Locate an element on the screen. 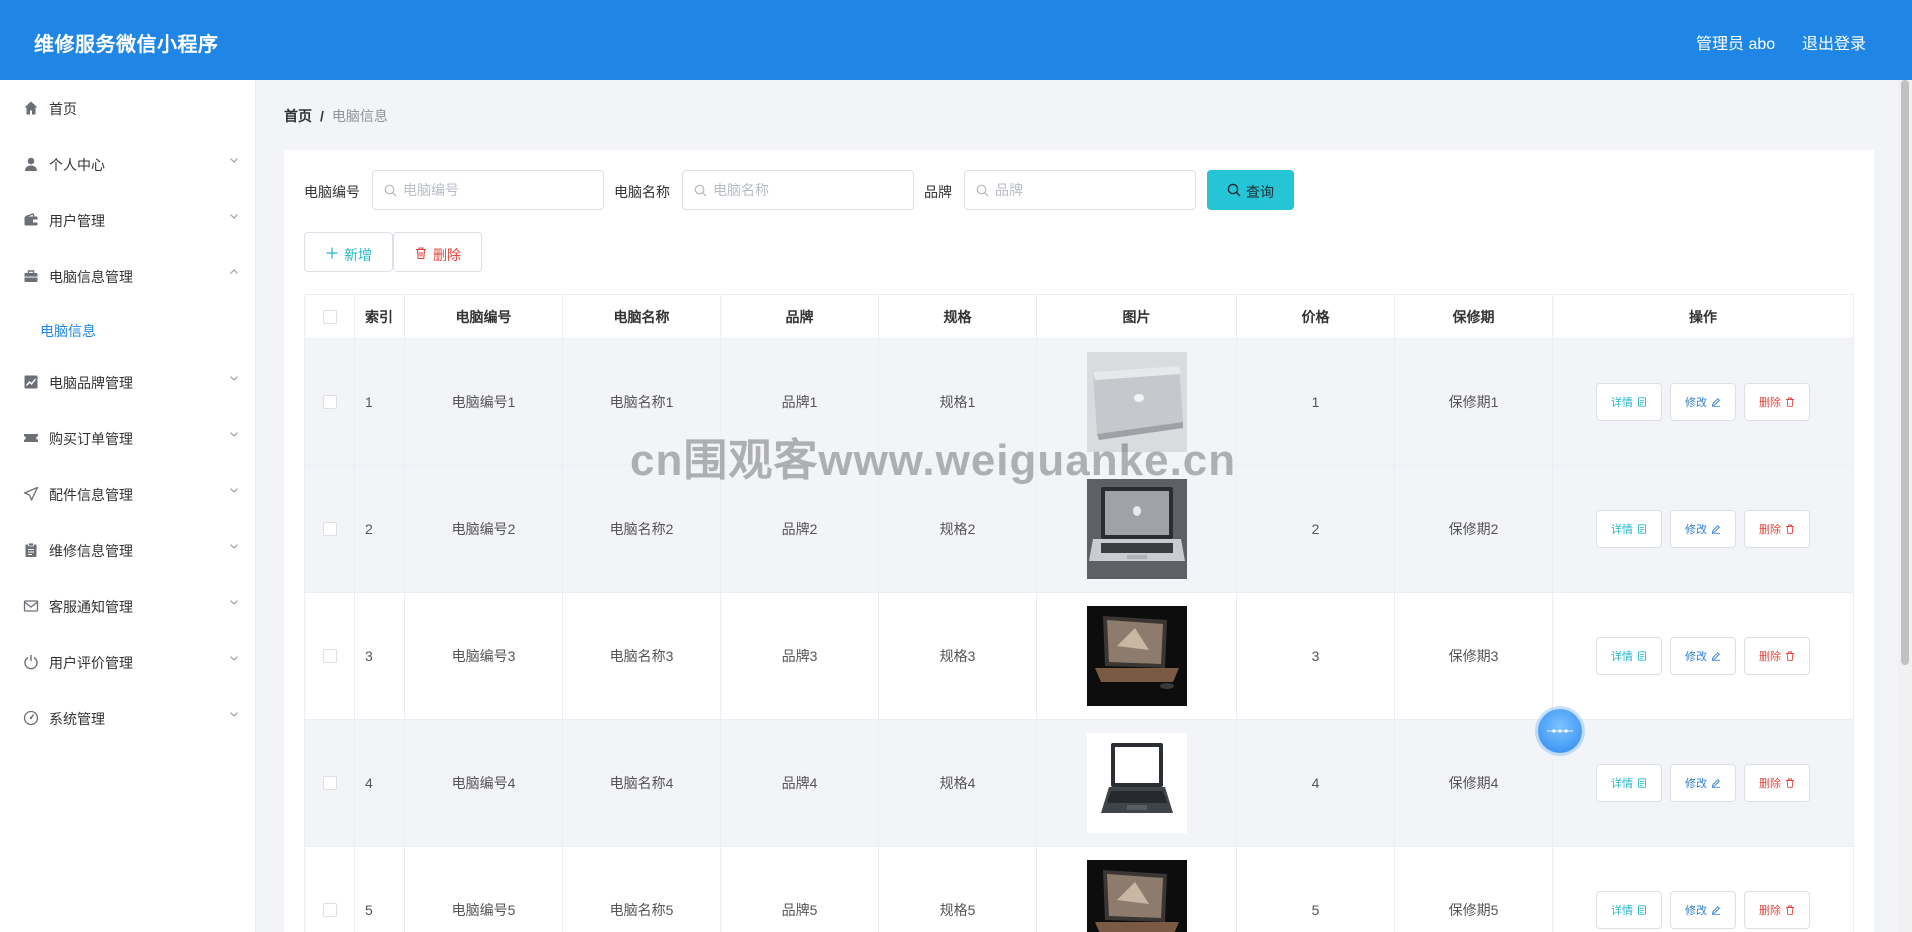  row-price: 3 is located at coordinates (1316, 656).